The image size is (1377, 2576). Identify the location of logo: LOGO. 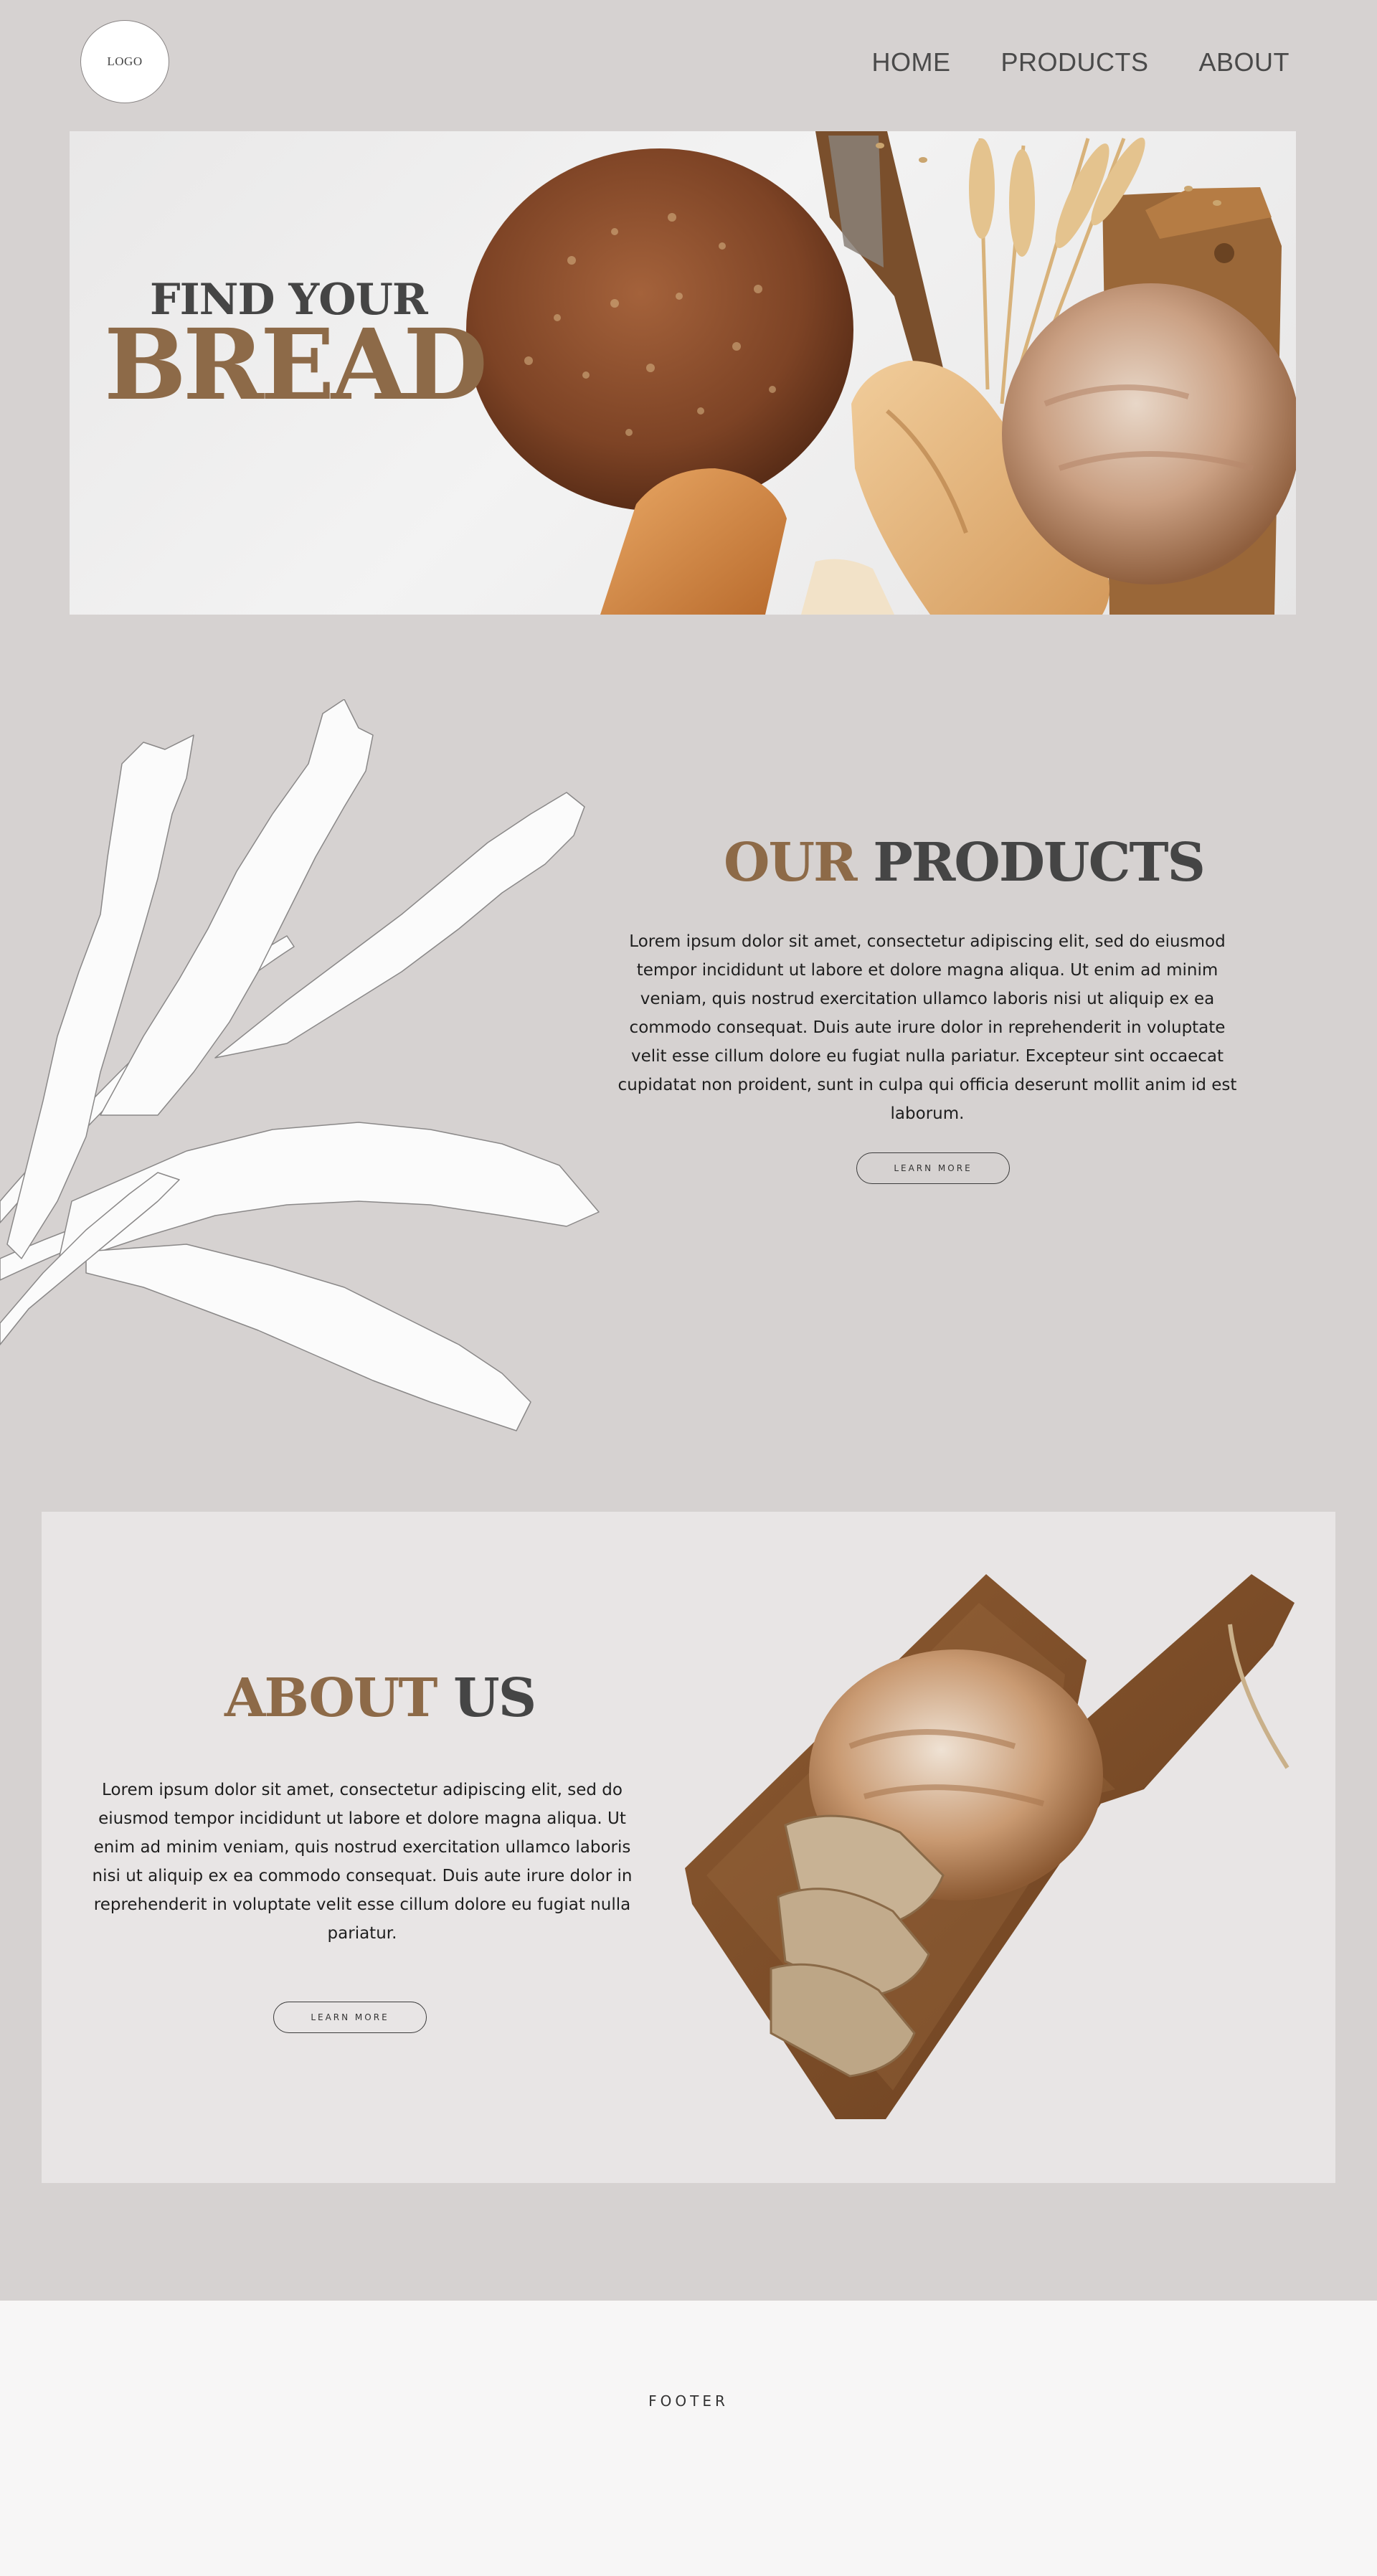
(124, 61).